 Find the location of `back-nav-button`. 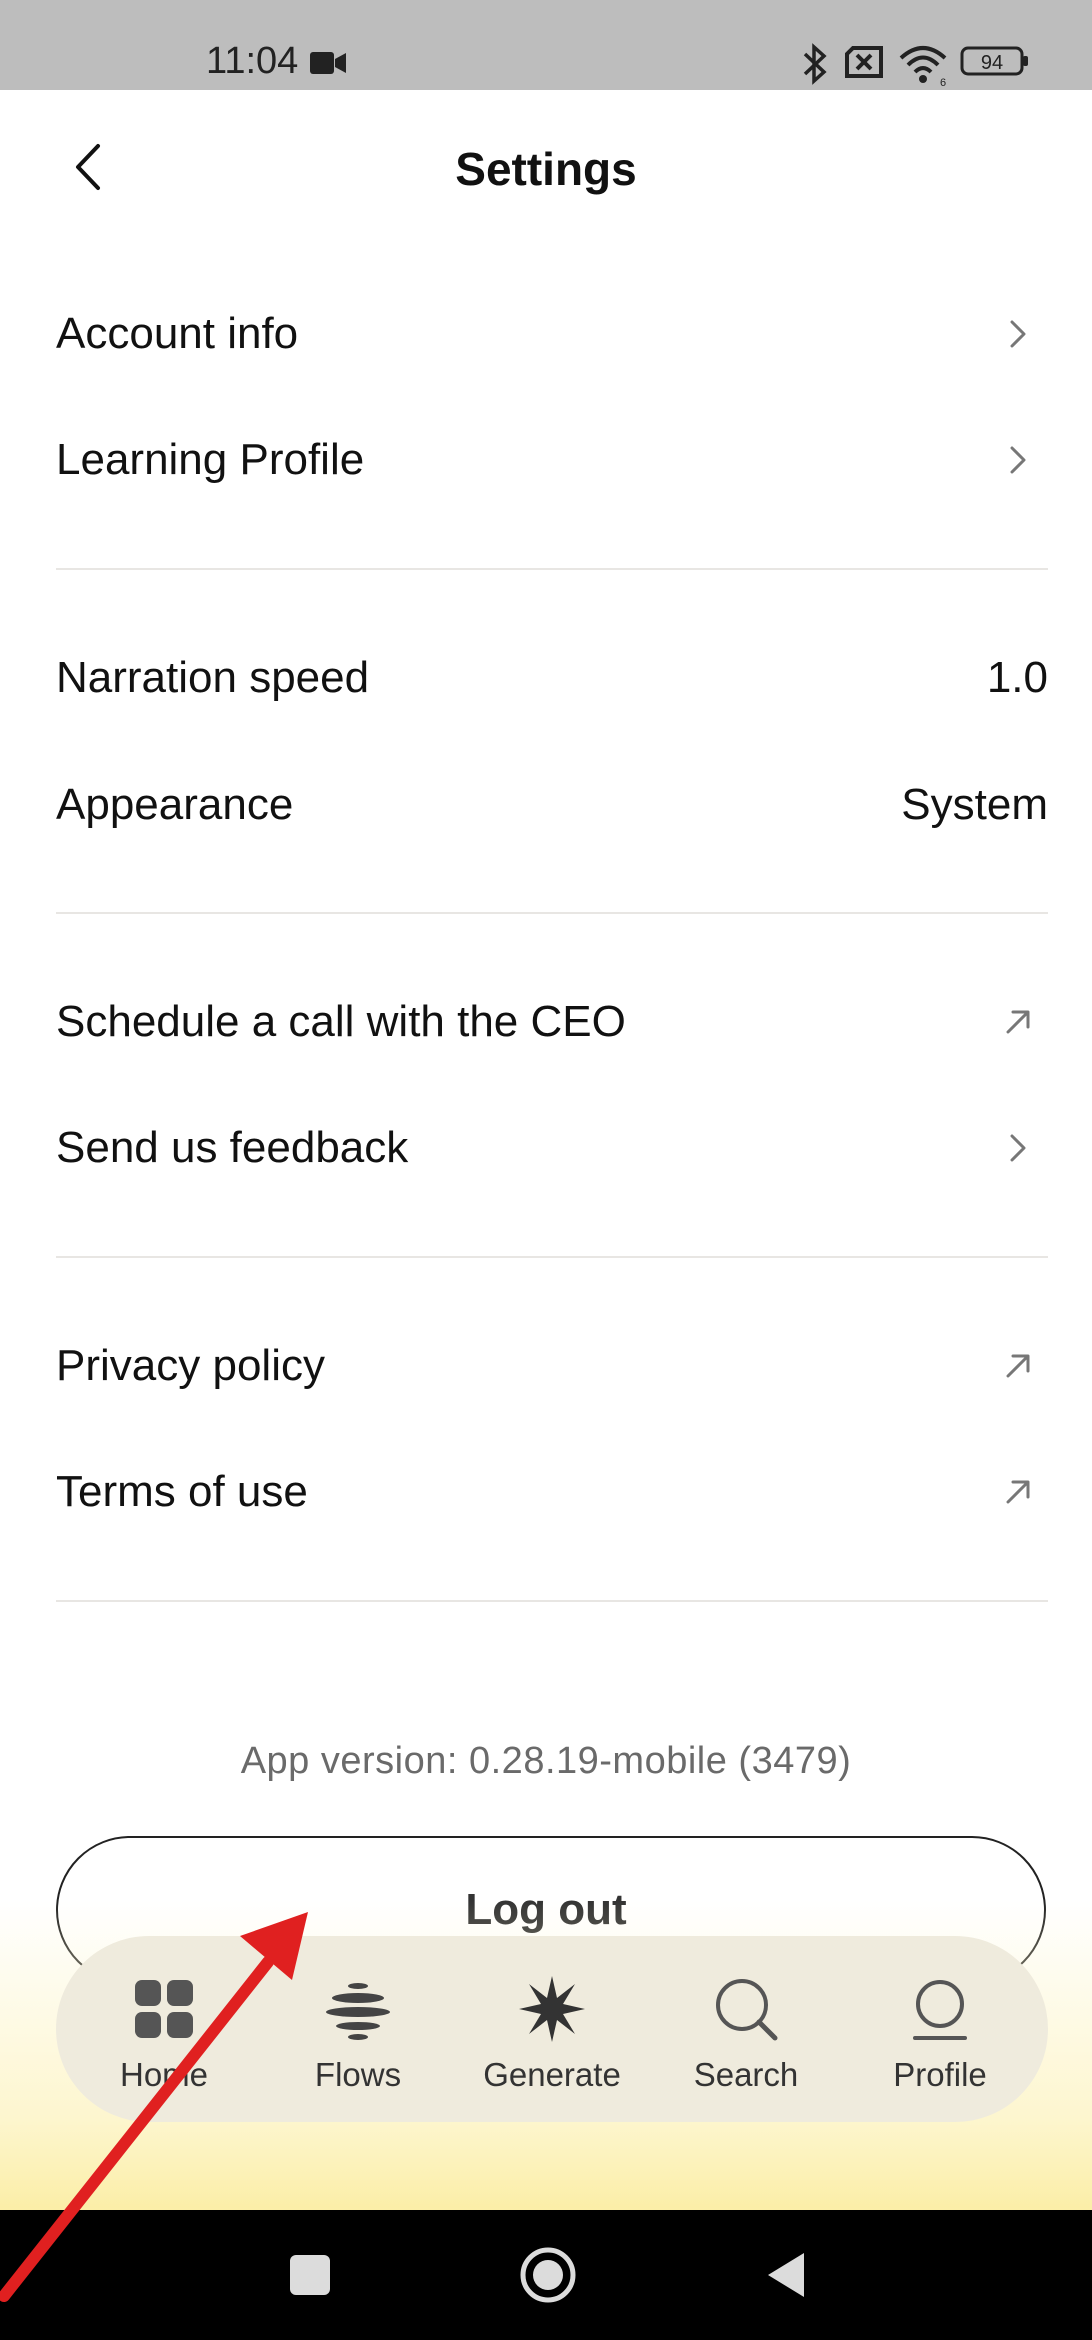

back-nav-button is located at coordinates (786, 2275).